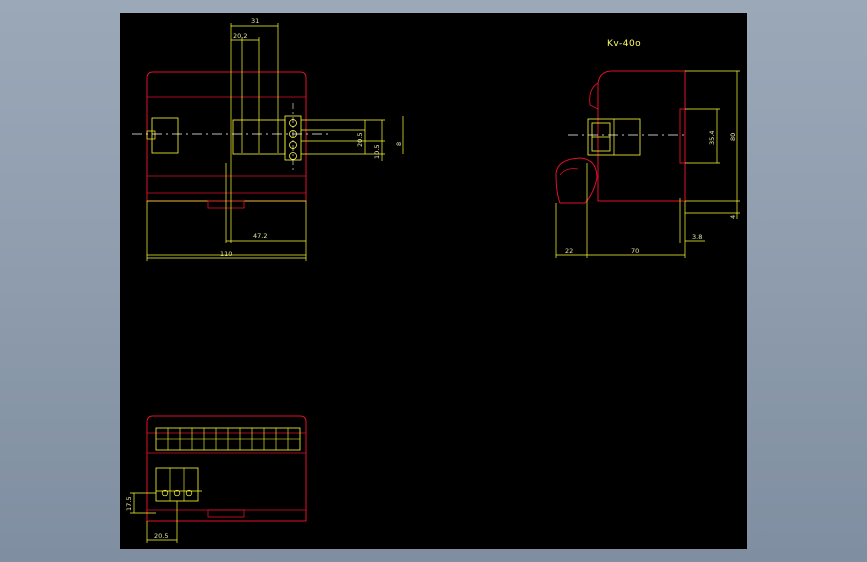 This screenshot has width=867, height=562. I want to click on dim-v-8: 8, so click(399, 144).